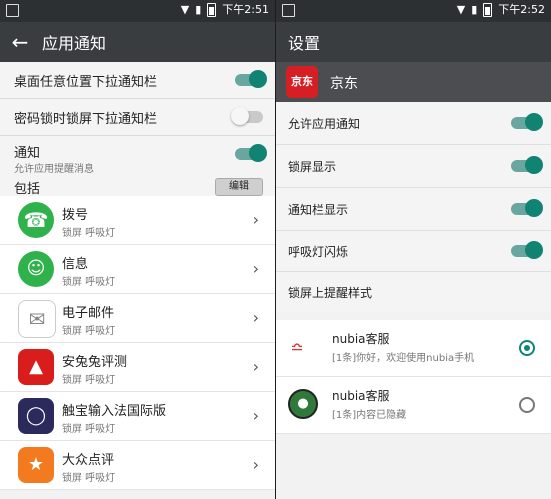  Describe the element at coordinates (318, 210) in the screenshot. I see `setting-label: 通知栏显示` at that location.